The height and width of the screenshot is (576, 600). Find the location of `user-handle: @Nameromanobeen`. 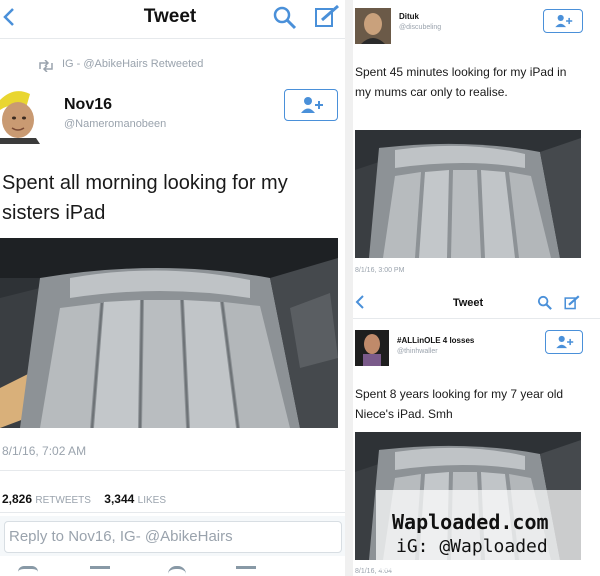

user-handle: @Nameromanobeen is located at coordinates (115, 124).